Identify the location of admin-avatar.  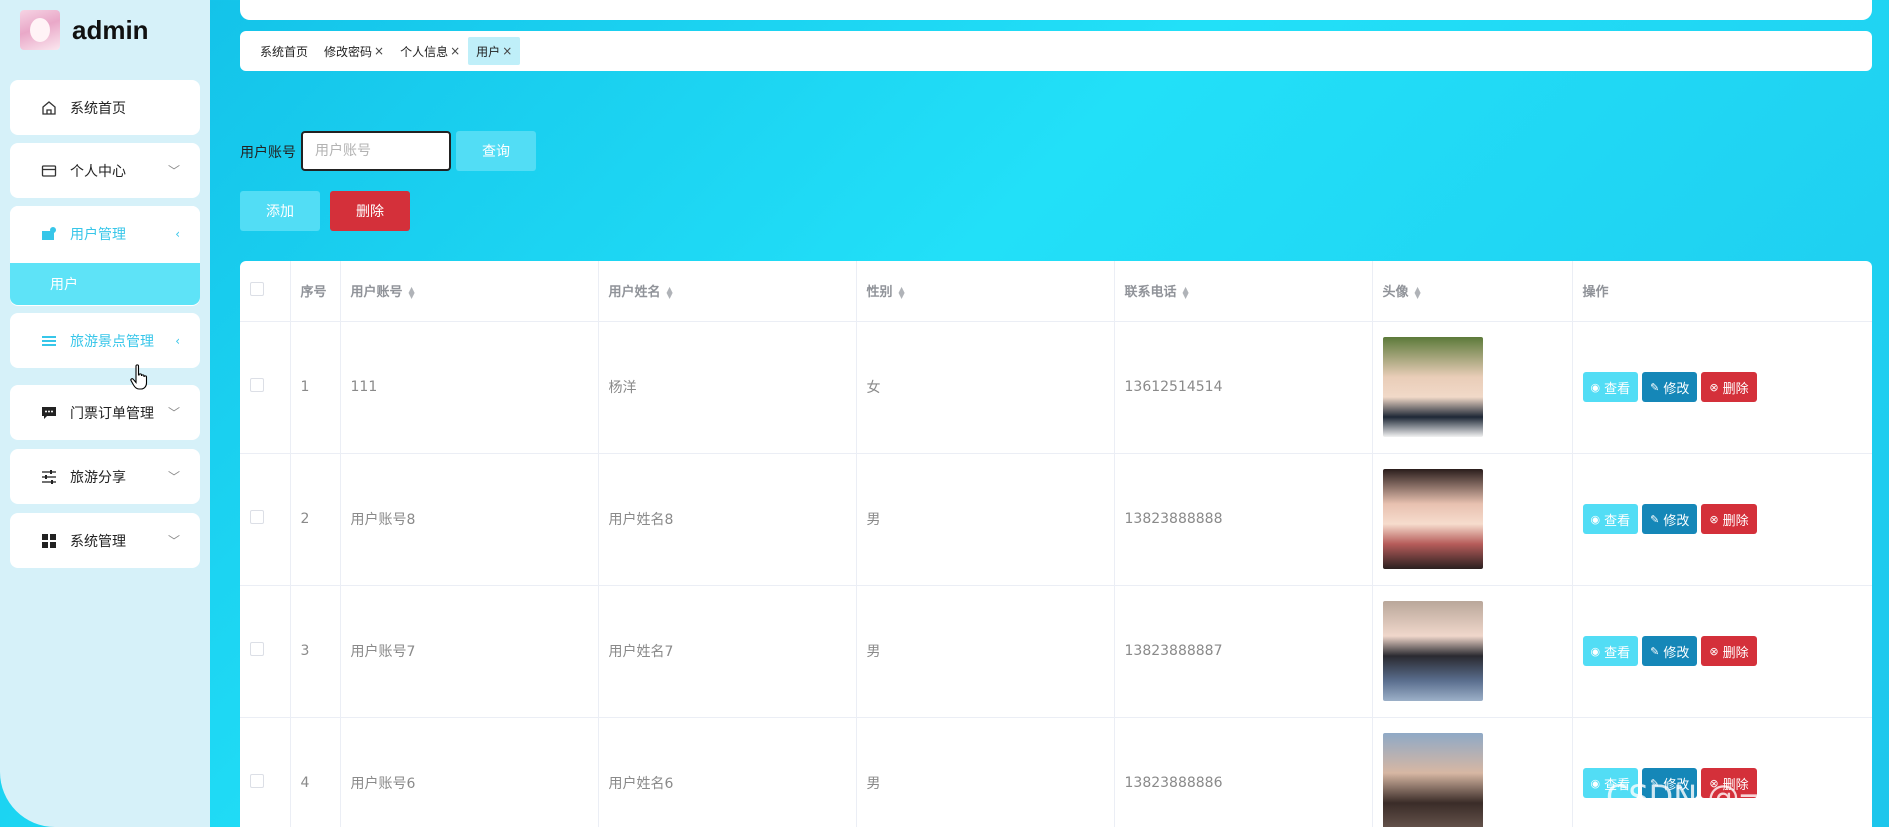
(40, 30).